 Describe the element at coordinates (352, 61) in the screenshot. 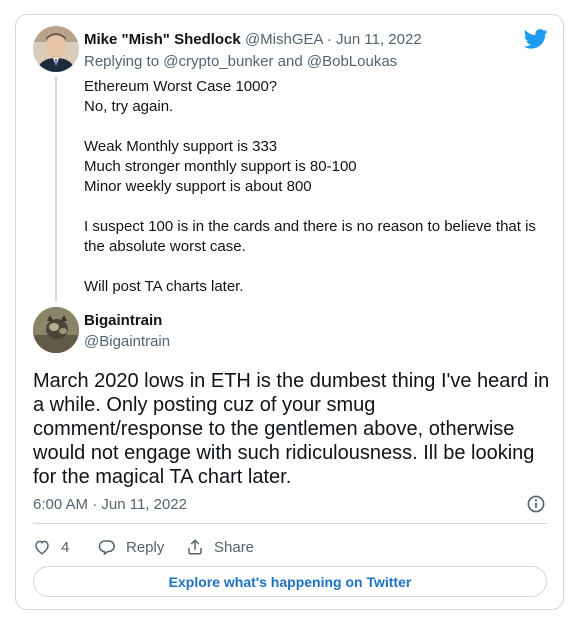

I see `reply-user-link: @BobLoukas` at that location.